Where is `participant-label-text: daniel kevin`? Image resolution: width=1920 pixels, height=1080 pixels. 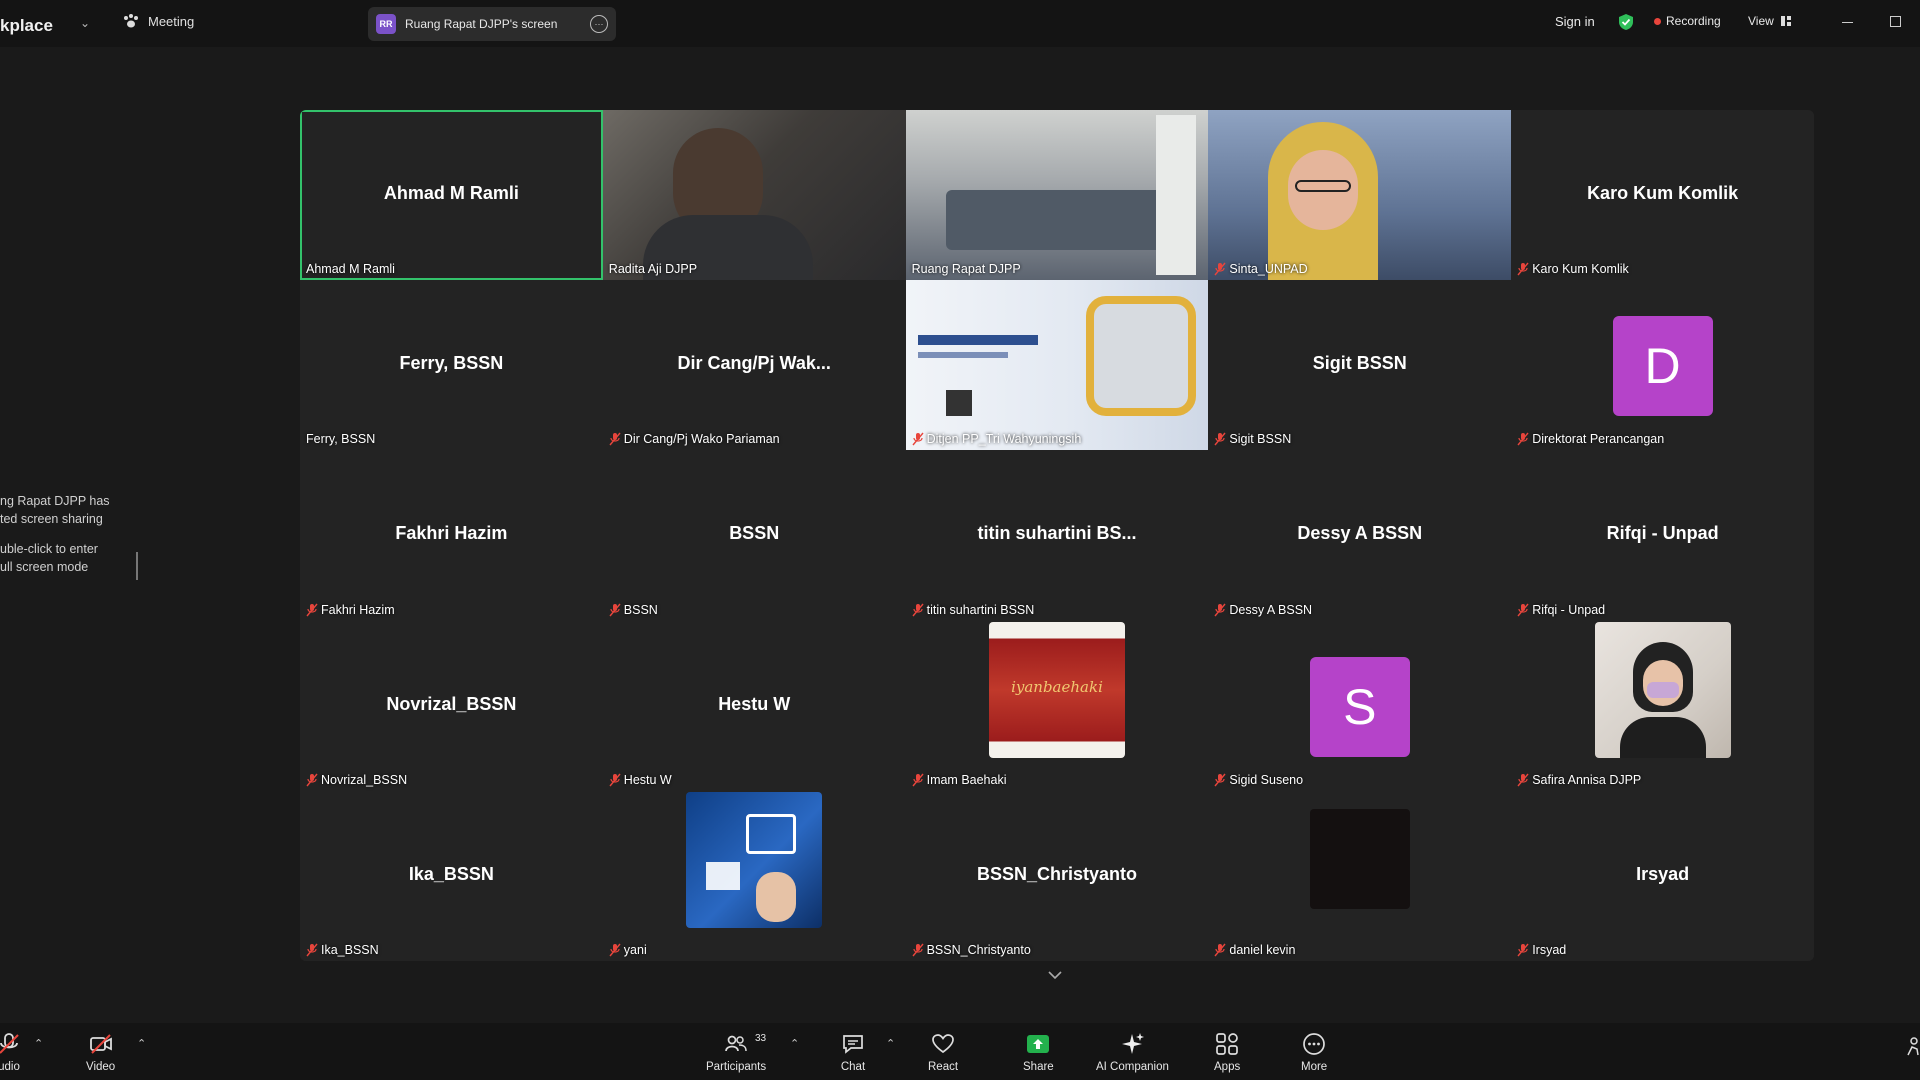 participant-label-text: daniel kevin is located at coordinates (1262, 949).